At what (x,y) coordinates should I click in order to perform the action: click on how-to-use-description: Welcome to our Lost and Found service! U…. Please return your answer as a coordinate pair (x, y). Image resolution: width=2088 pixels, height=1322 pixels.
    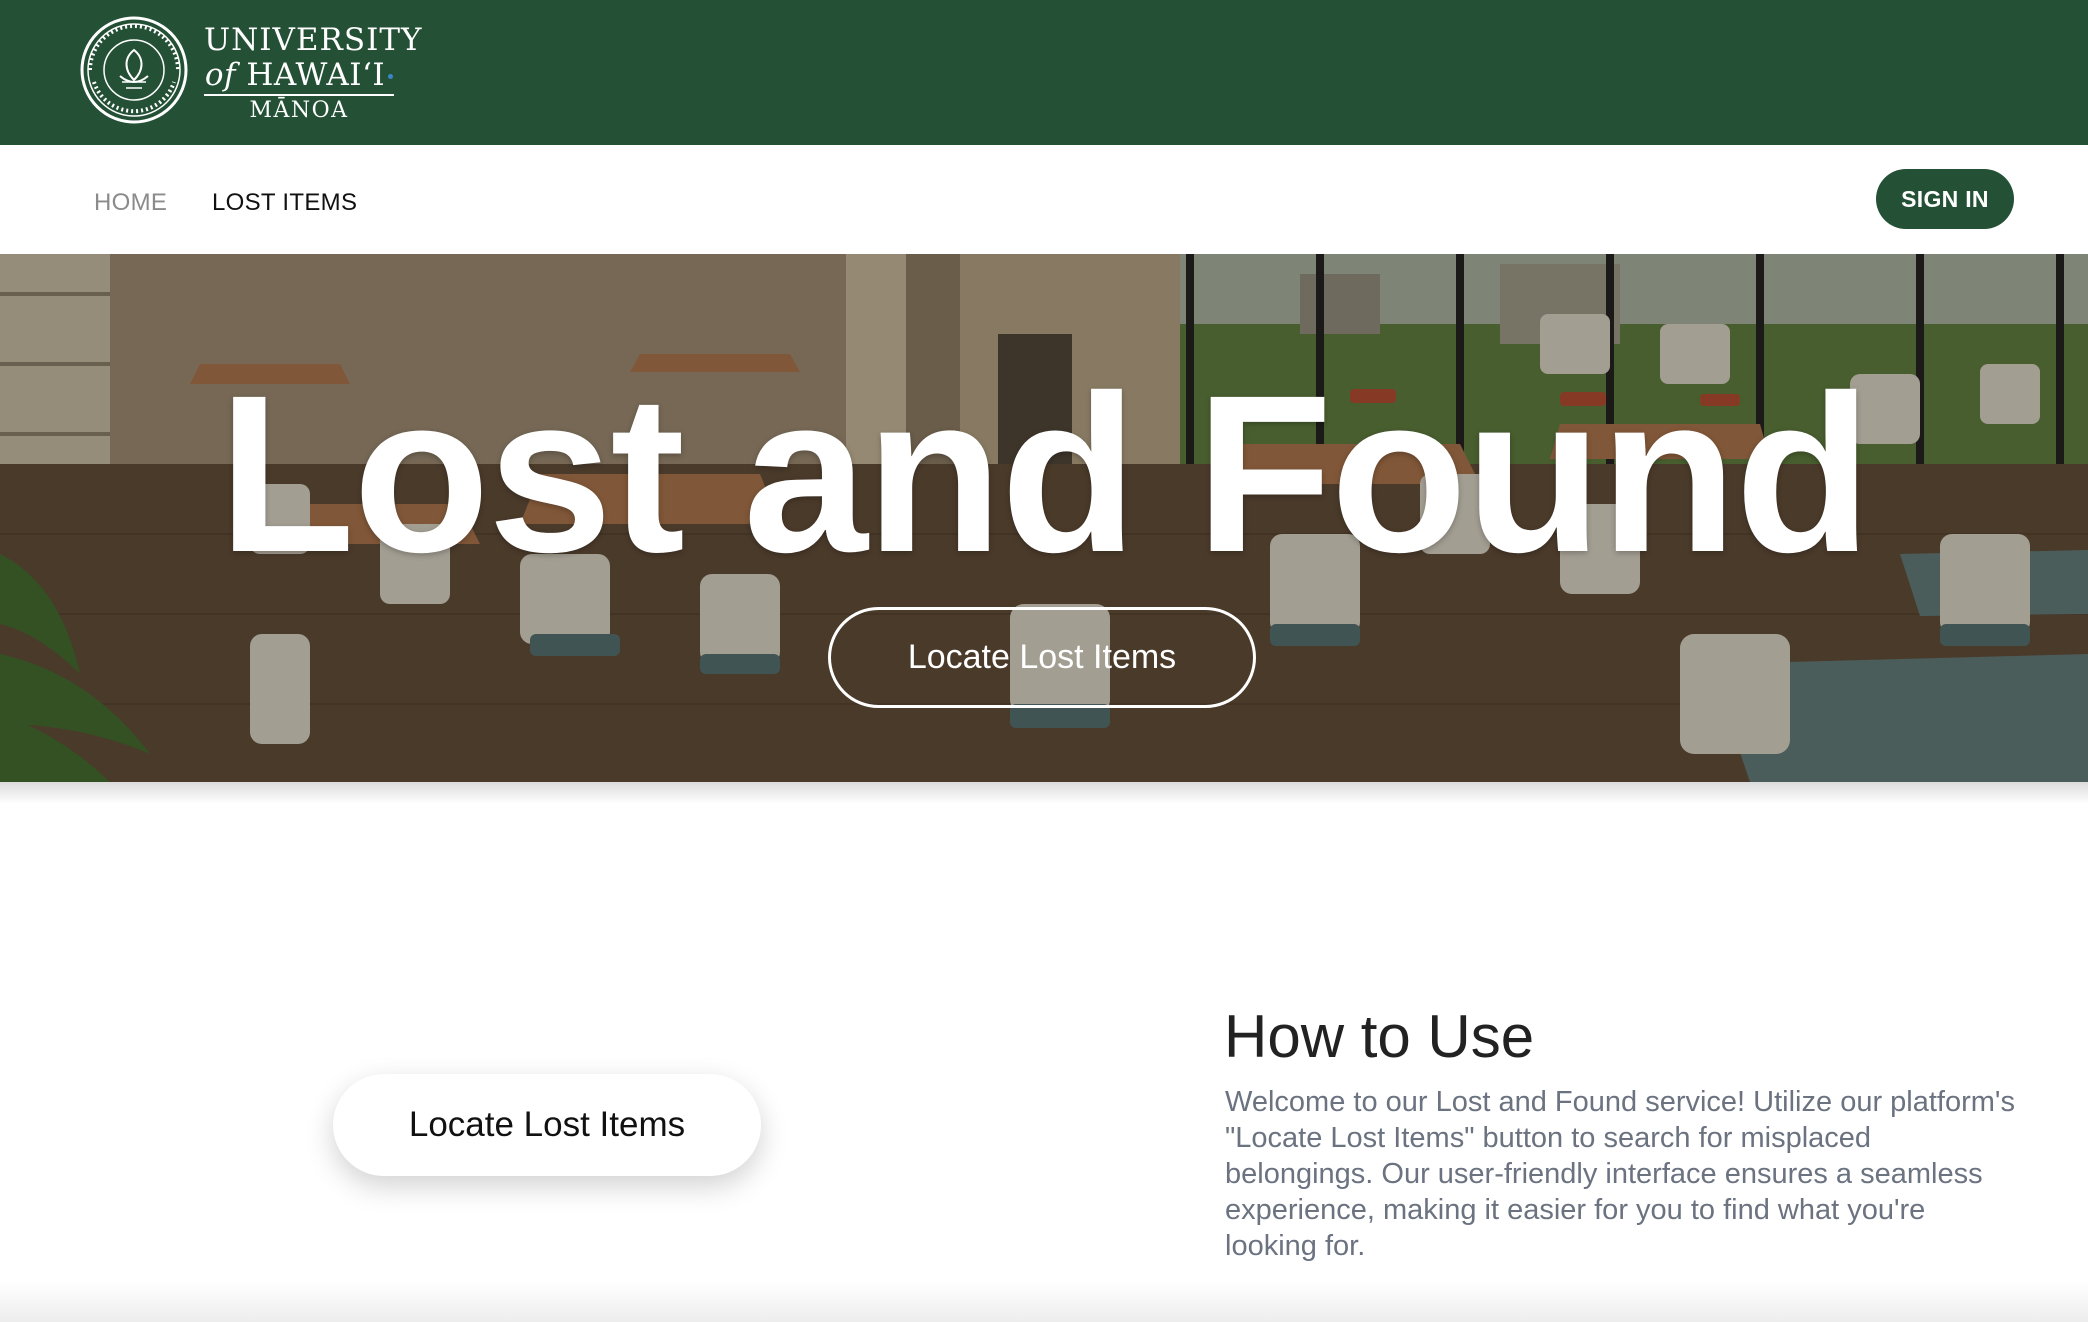
    Looking at the image, I should click on (1620, 1174).